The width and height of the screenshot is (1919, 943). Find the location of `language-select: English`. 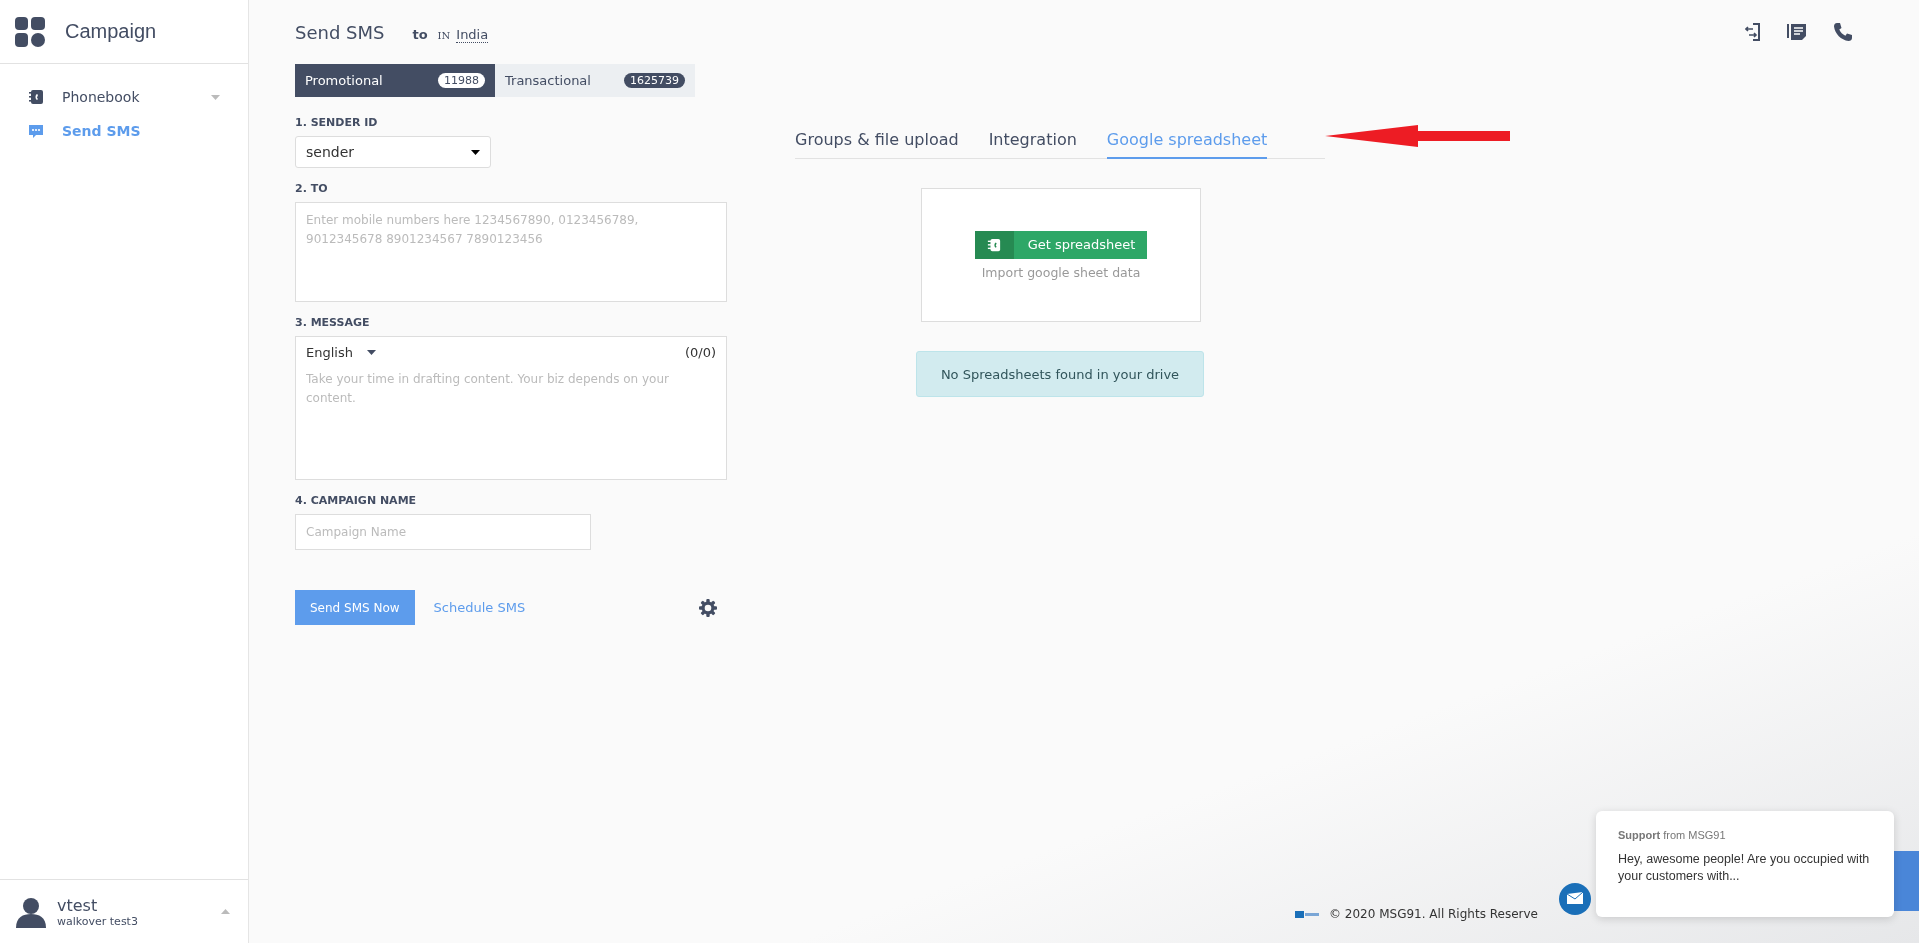

language-select: English is located at coordinates (341, 352).